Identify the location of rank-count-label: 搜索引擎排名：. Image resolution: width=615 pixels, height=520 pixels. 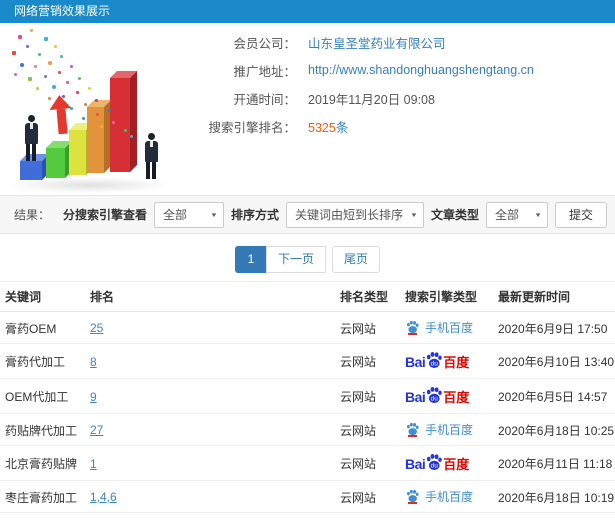
(252, 127).